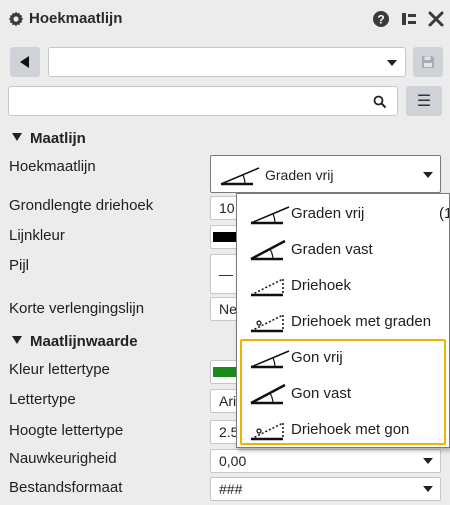  Describe the element at coordinates (227, 208) in the screenshot. I see `grondlengte-value: 10` at that location.